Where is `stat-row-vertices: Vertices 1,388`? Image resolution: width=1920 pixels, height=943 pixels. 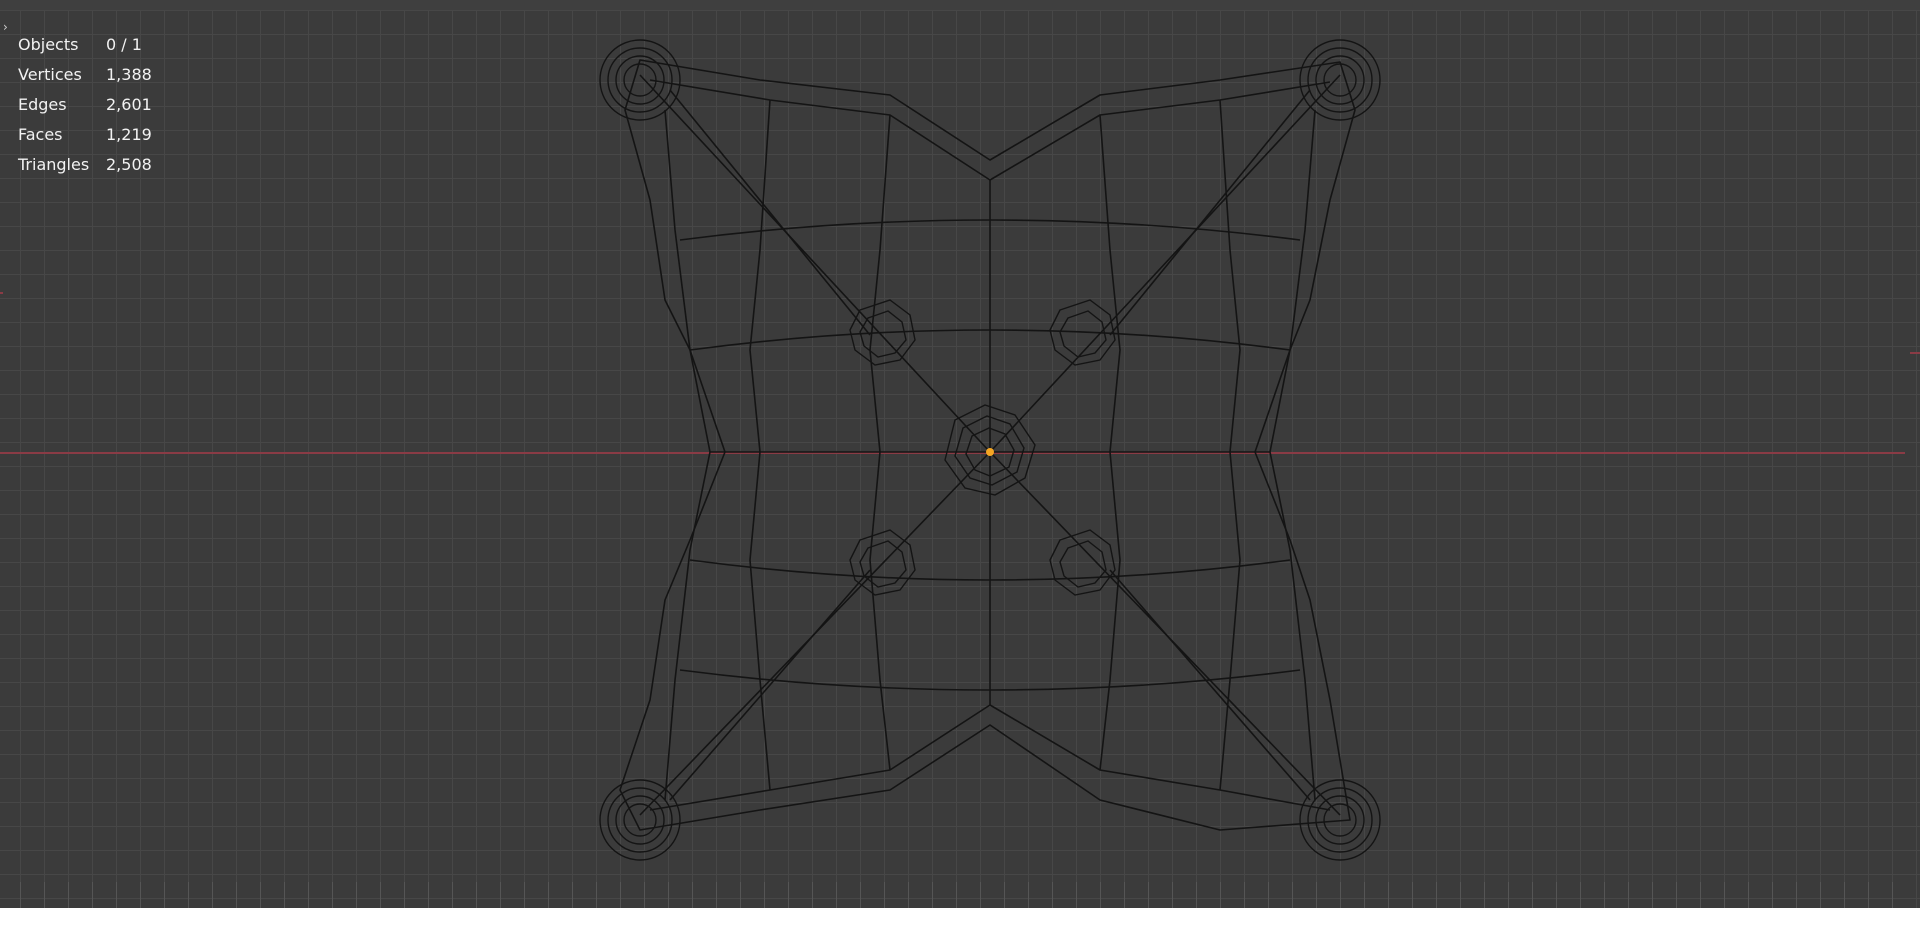
stat-row-vertices: Vertices 1,388 is located at coordinates (85, 75).